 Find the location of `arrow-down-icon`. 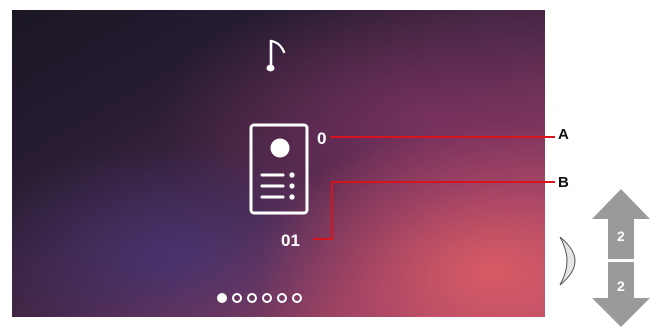

arrow-down-icon is located at coordinates (621, 294).